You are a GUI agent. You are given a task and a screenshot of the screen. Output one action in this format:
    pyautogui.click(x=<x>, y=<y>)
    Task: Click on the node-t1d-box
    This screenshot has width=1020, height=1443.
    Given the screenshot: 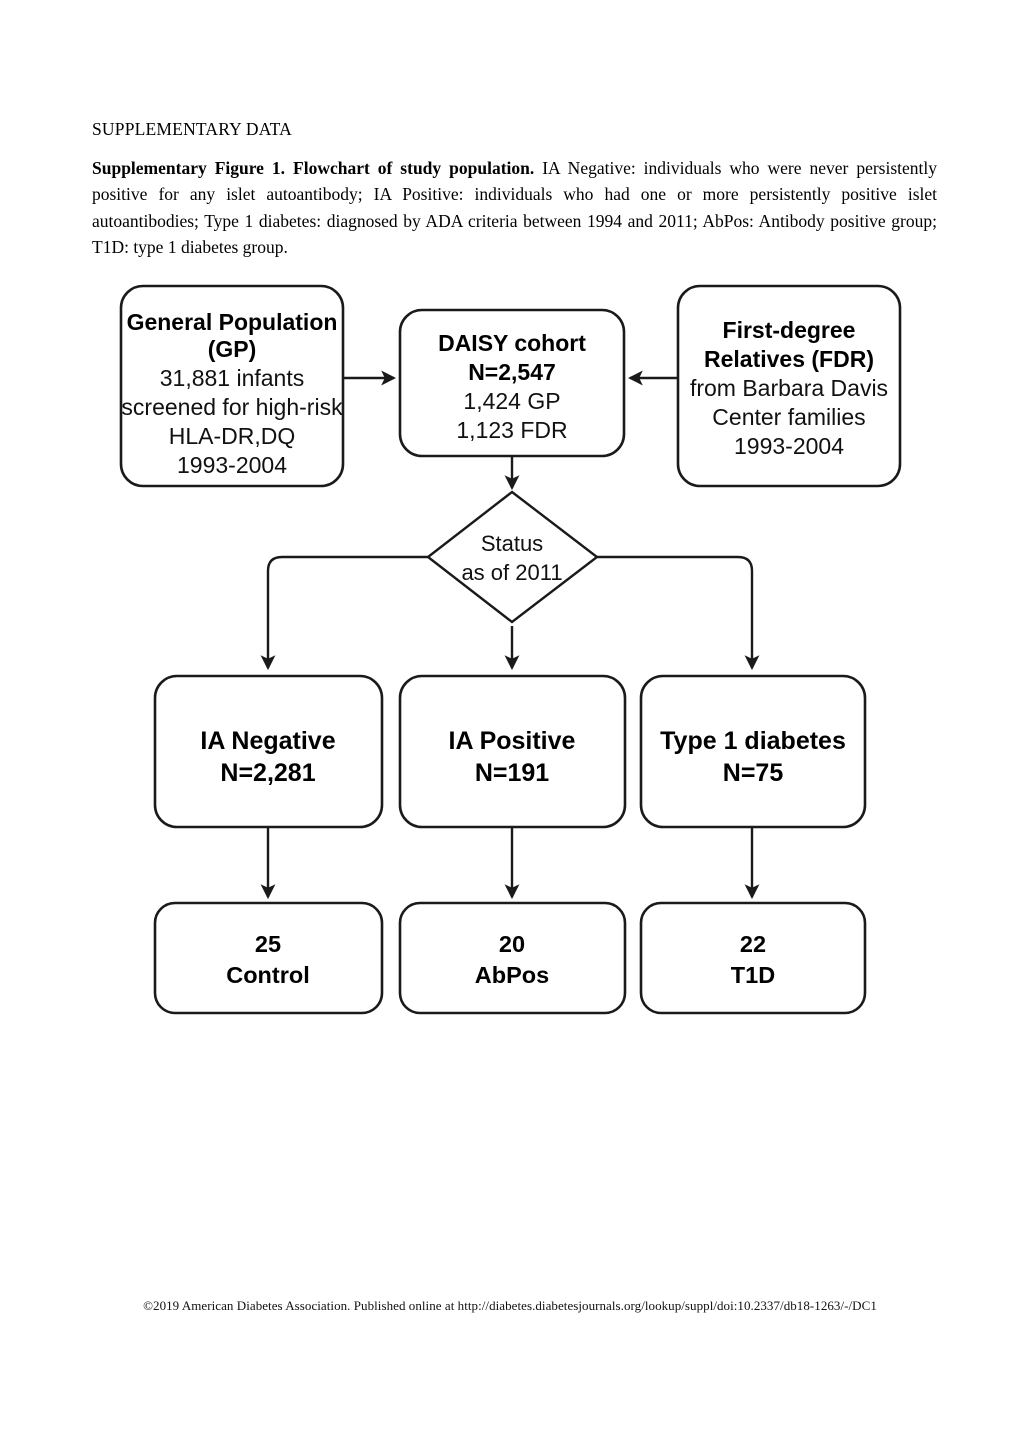 What is the action you would take?
    pyautogui.click(x=753, y=958)
    